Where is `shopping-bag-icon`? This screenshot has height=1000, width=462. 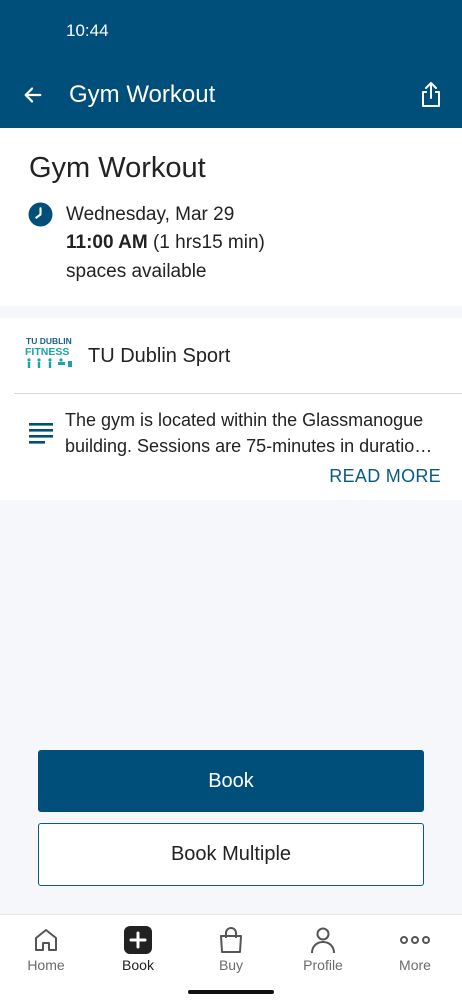
shopping-bag-icon is located at coordinates (231, 940).